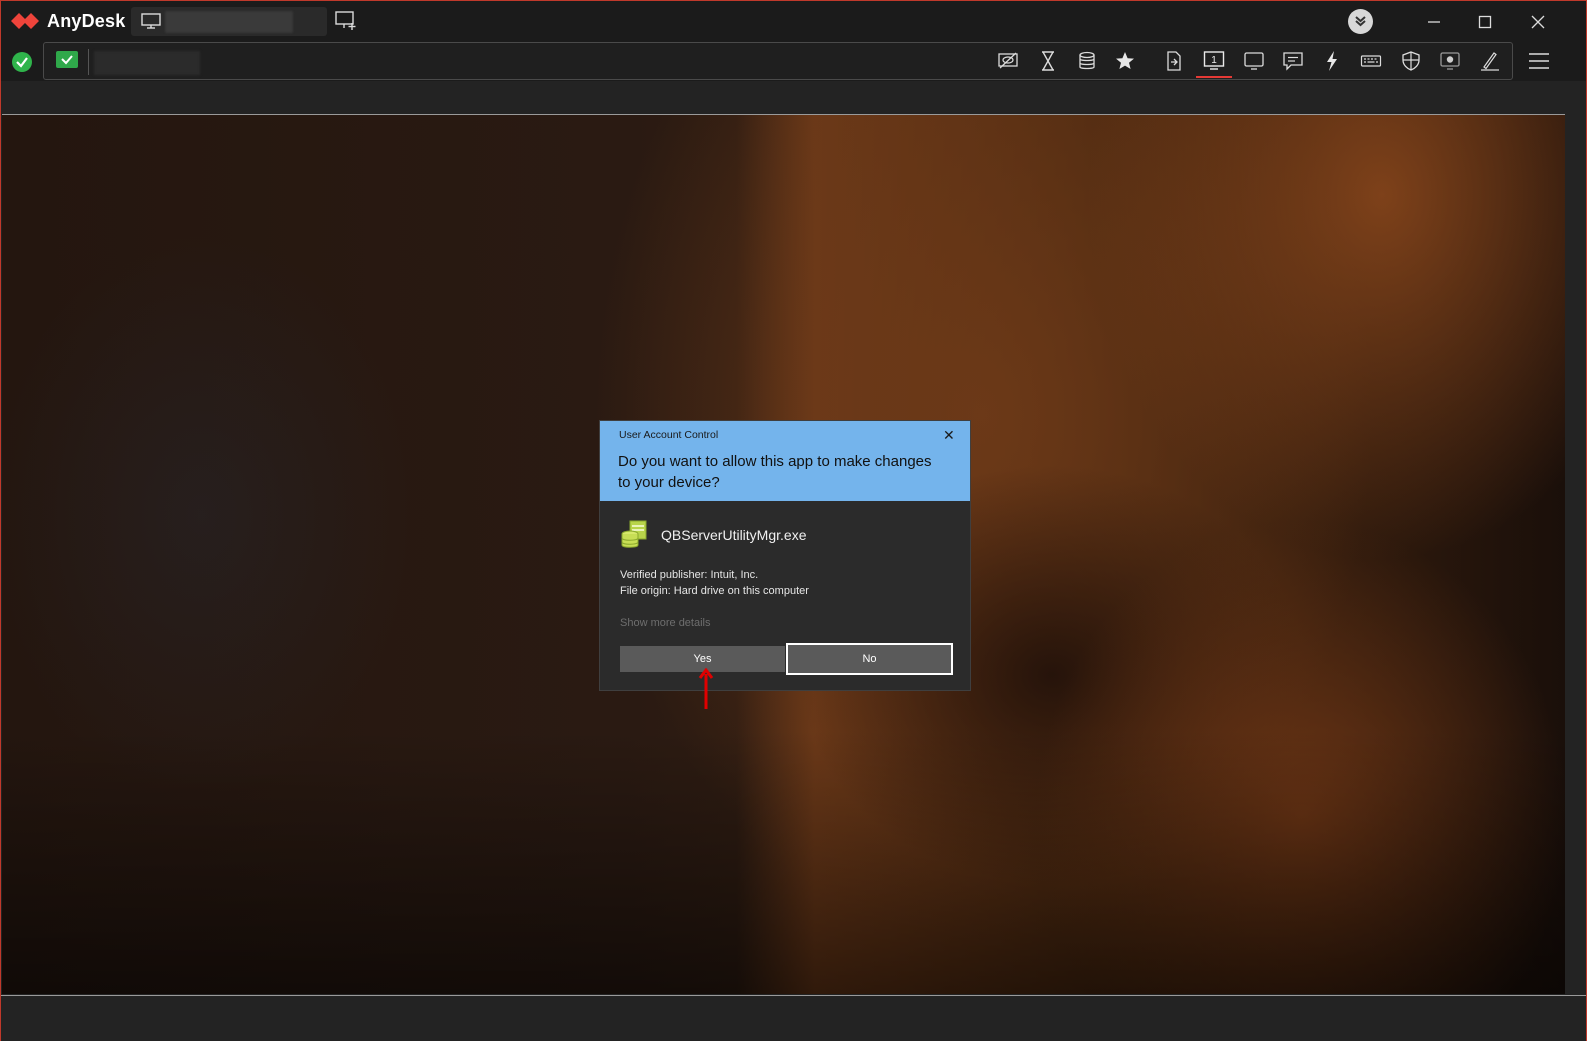 The height and width of the screenshot is (1041, 1587). What do you see at coordinates (147, 63) in the screenshot?
I see `address-text` at bounding box center [147, 63].